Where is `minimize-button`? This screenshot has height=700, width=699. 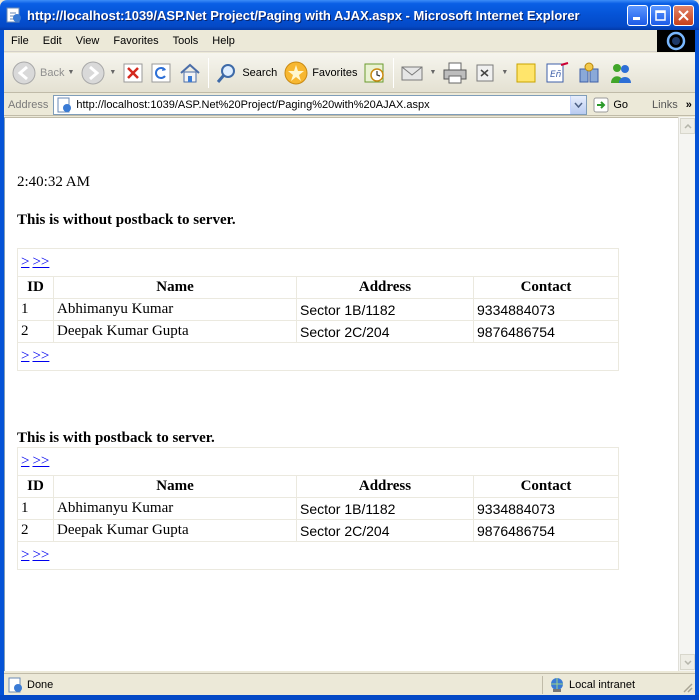 minimize-button is located at coordinates (637, 15).